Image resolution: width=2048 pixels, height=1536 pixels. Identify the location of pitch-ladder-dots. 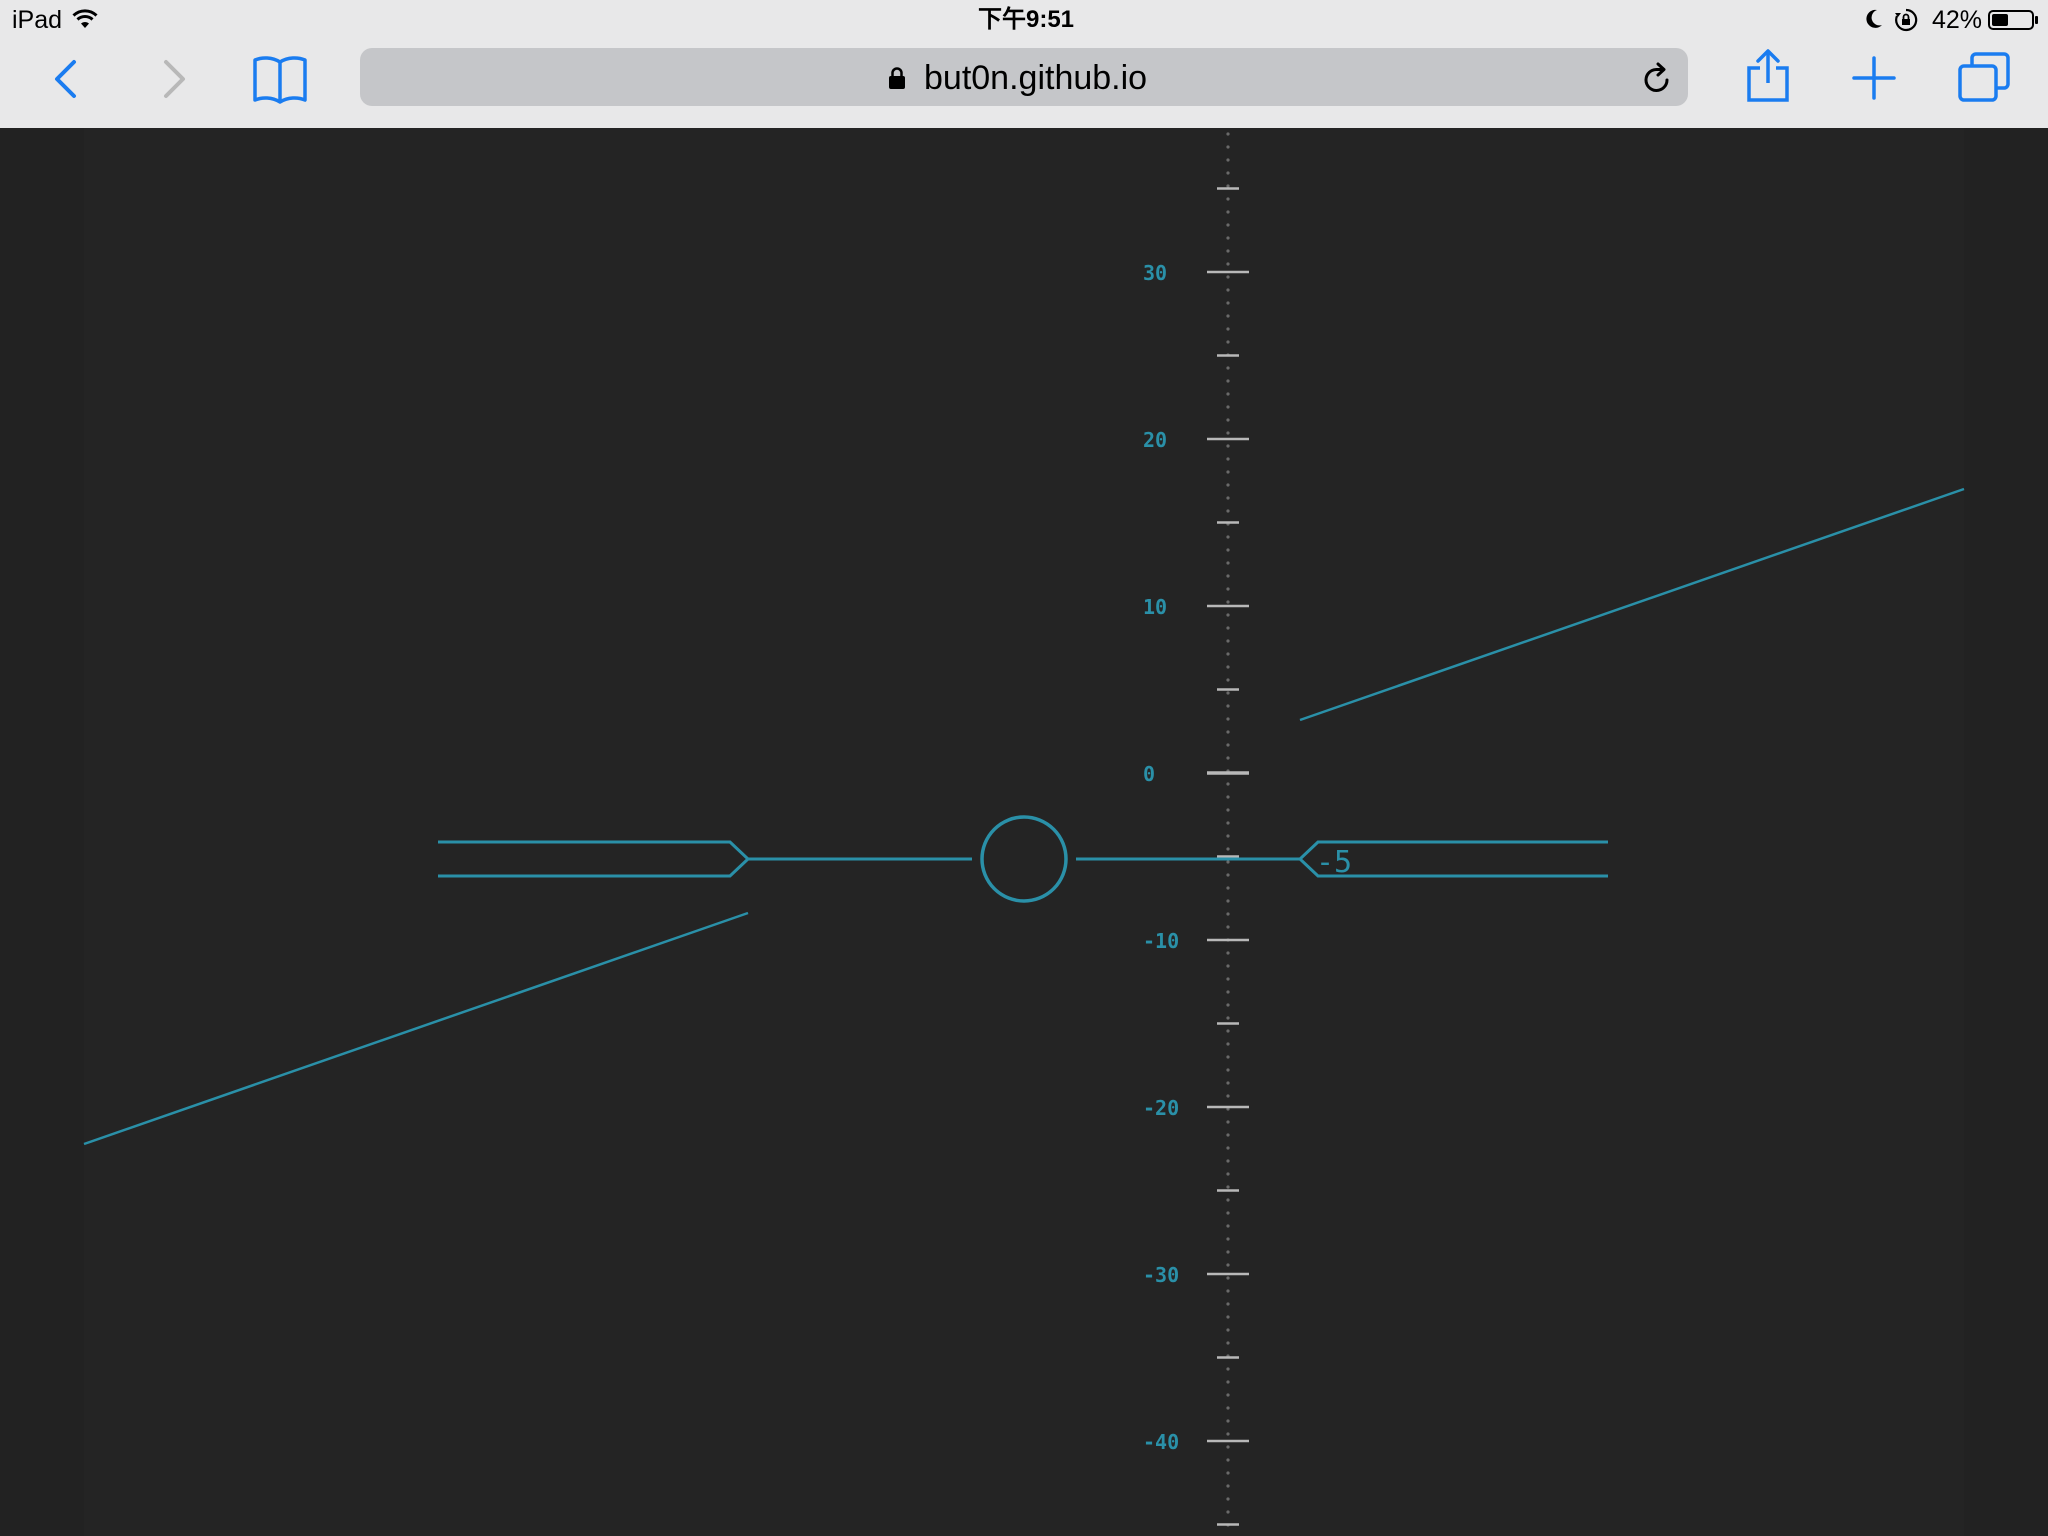
(1228, 829).